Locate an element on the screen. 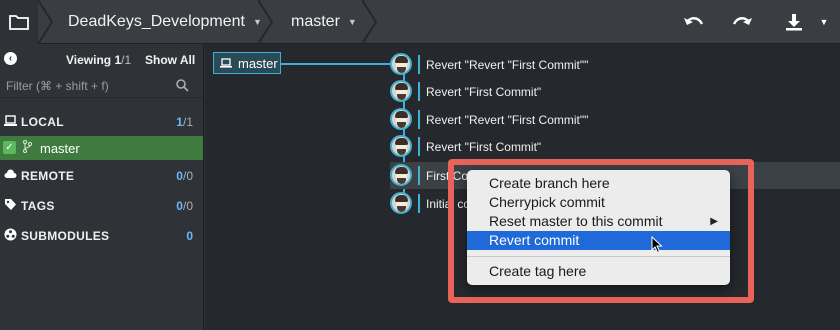  section-label: LOCAL is located at coordinates (42, 122).